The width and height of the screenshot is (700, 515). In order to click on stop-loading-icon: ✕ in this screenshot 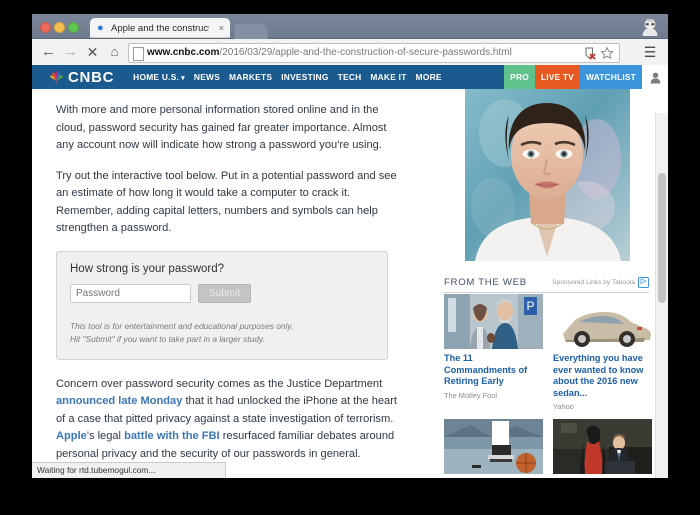, I will do `click(92, 52)`.